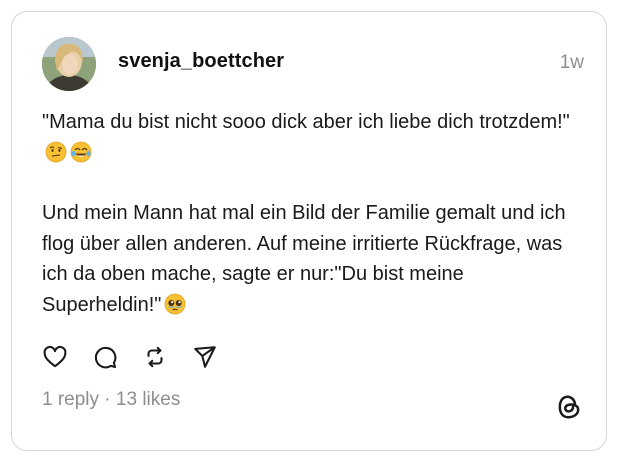 The image size is (620, 464). I want to click on face-with-tears-of-joy-emoji-icon, so click(81, 152).